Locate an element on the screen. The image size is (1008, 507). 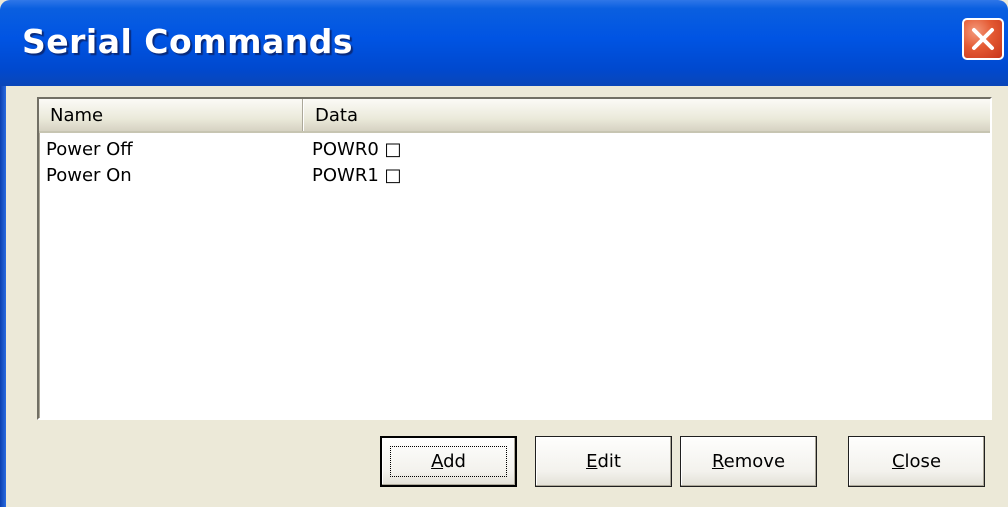
edit-button-label: Edit is located at coordinates (603, 461).